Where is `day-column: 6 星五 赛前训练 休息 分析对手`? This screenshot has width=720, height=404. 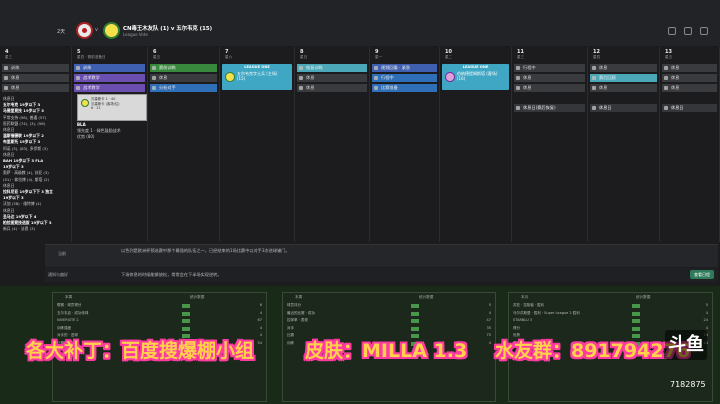 day-column: 6 星五 赛前训练 休息 分析对手 is located at coordinates (184, 144).